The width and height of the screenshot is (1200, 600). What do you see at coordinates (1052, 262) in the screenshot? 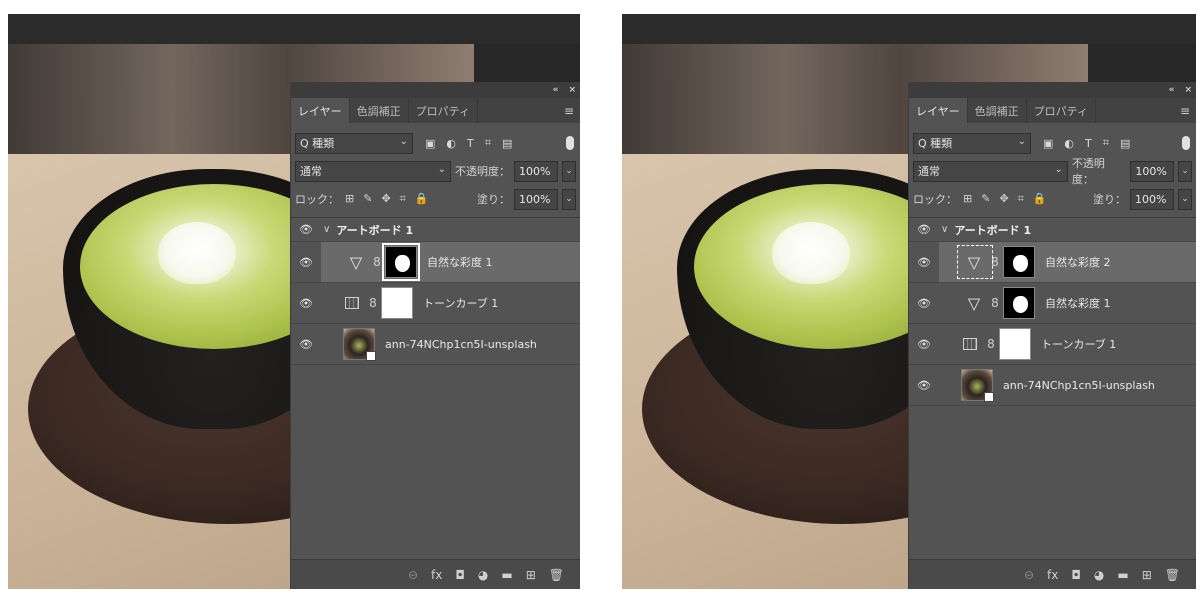
I see `layer-row: 👁 ▽ 8 自然な彩度 2` at bounding box center [1052, 262].